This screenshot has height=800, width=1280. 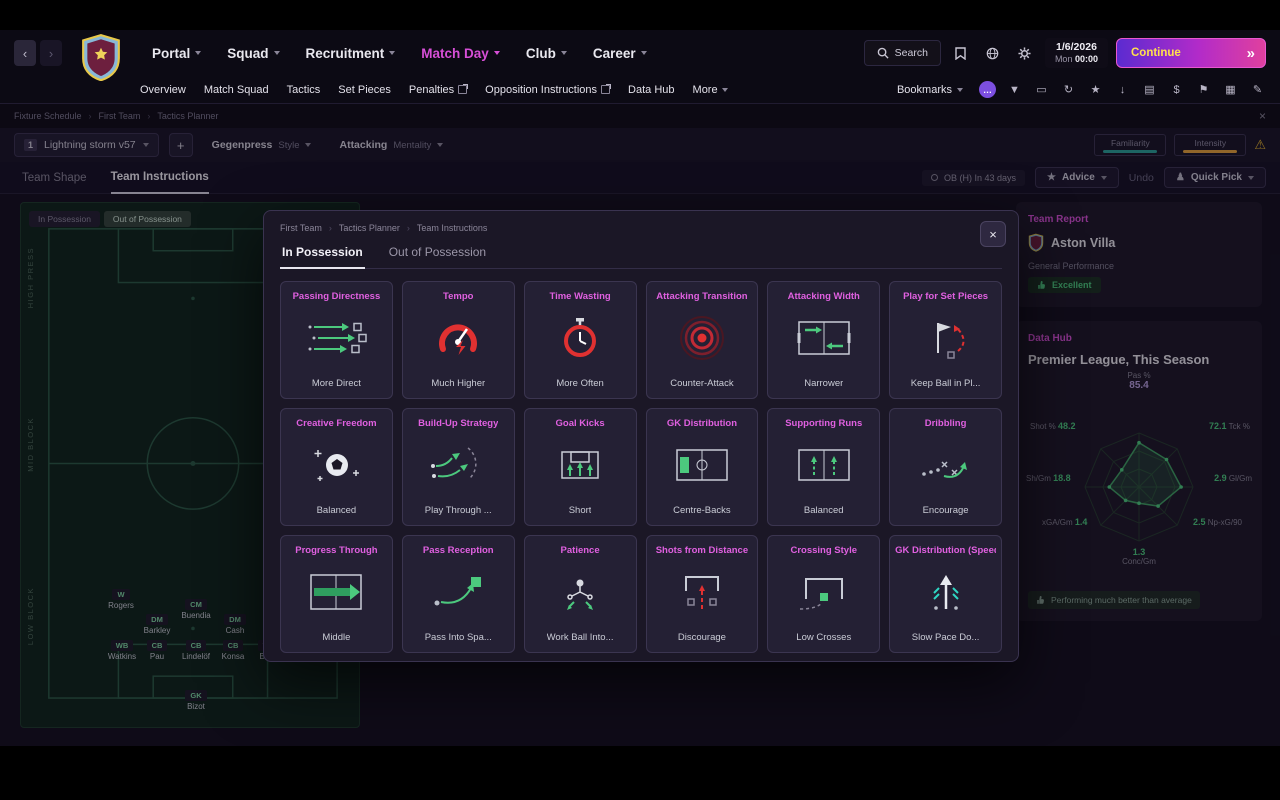 I want to click on attacking-transition-icon, so click(x=702, y=340).